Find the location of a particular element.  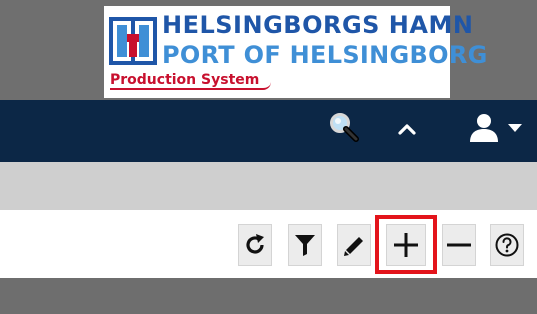

refresh-button is located at coordinates (255, 245).